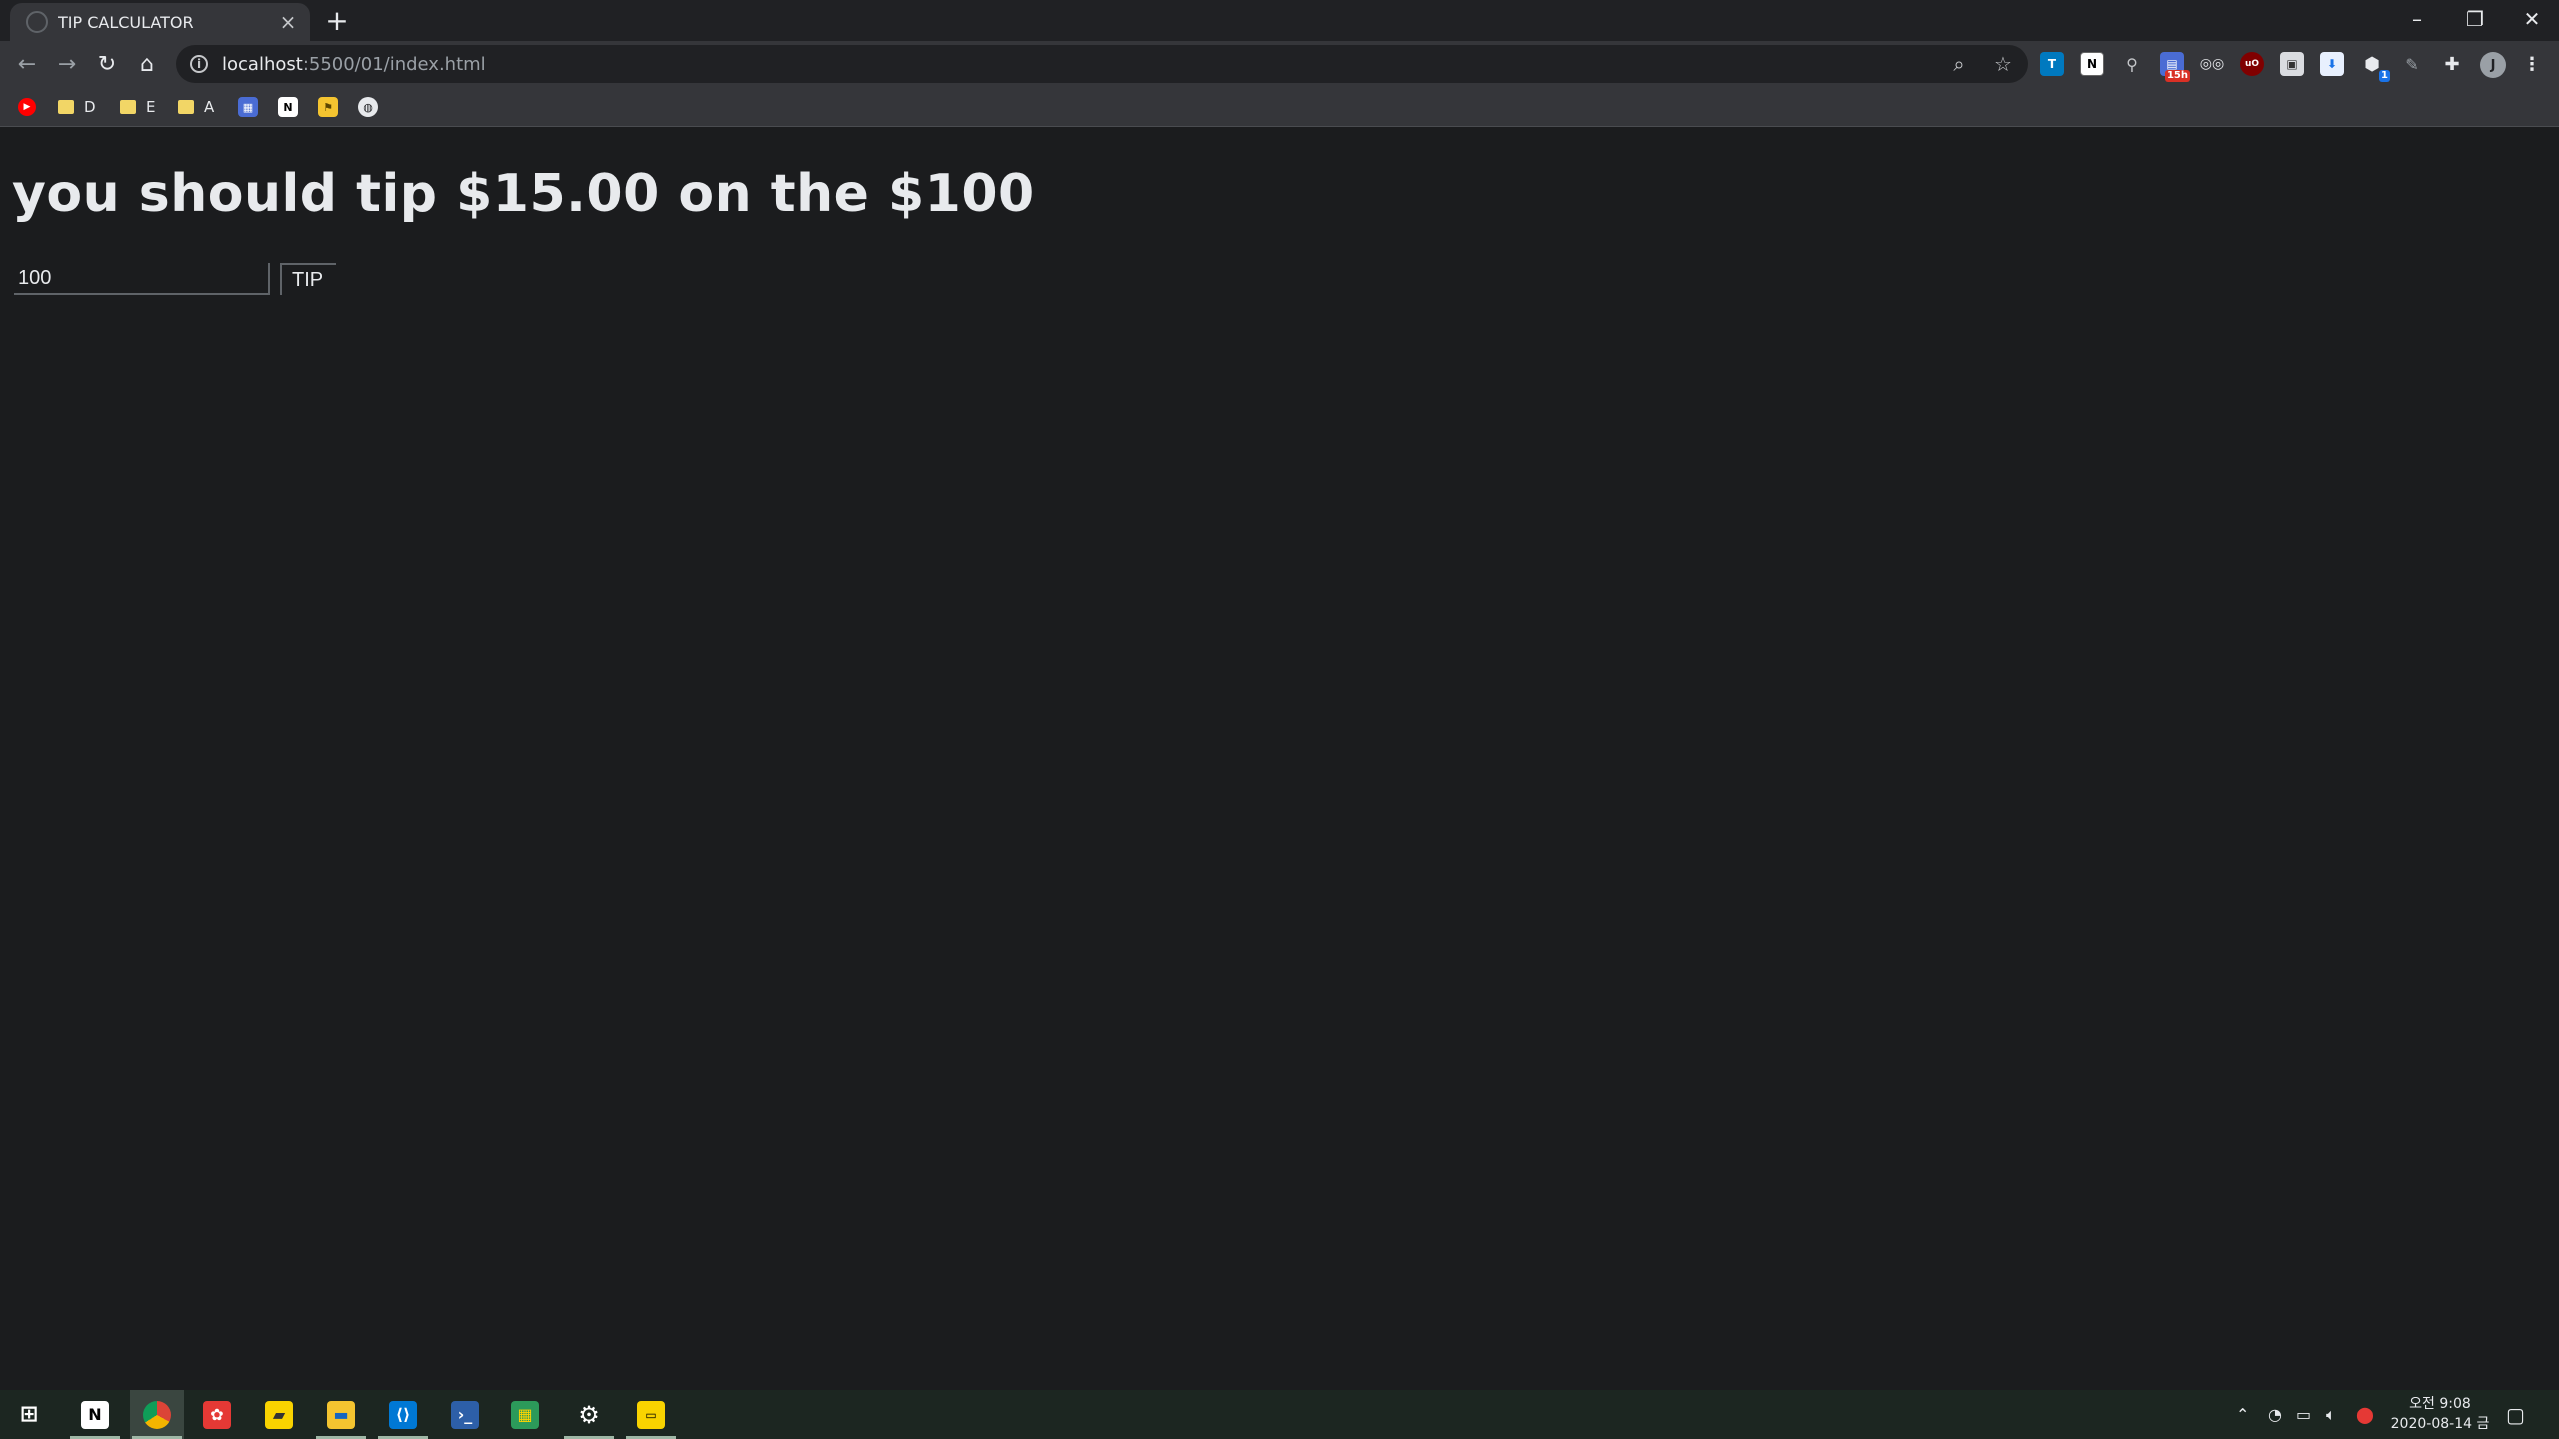 The image size is (2559, 1439). I want to click on taskbar-chrome, so click(157, 1414).